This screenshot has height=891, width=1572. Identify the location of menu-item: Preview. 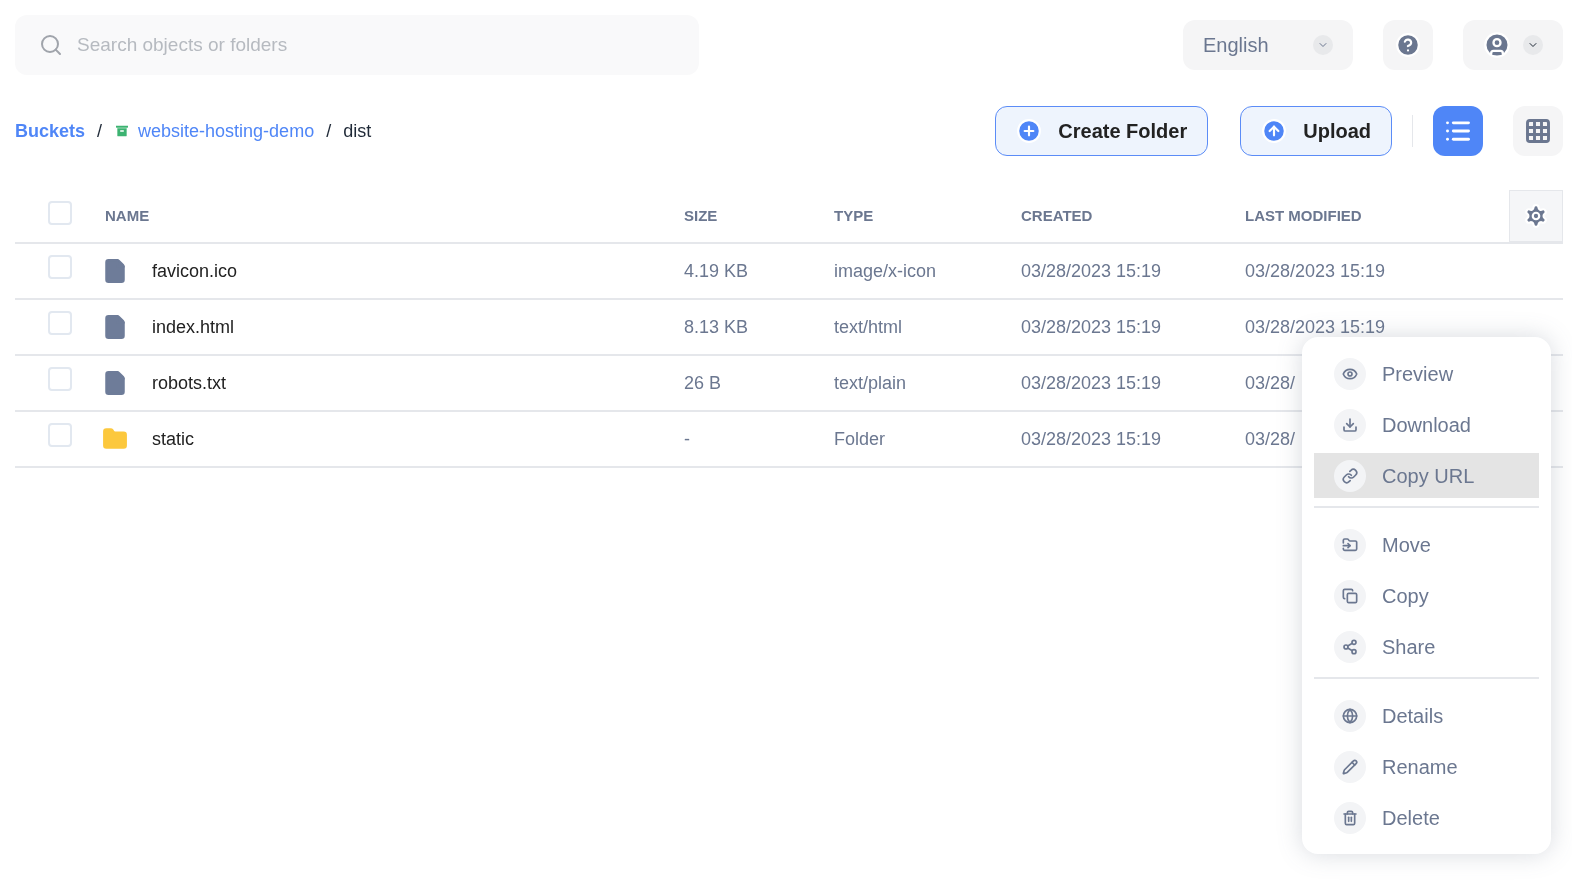
(1426, 373).